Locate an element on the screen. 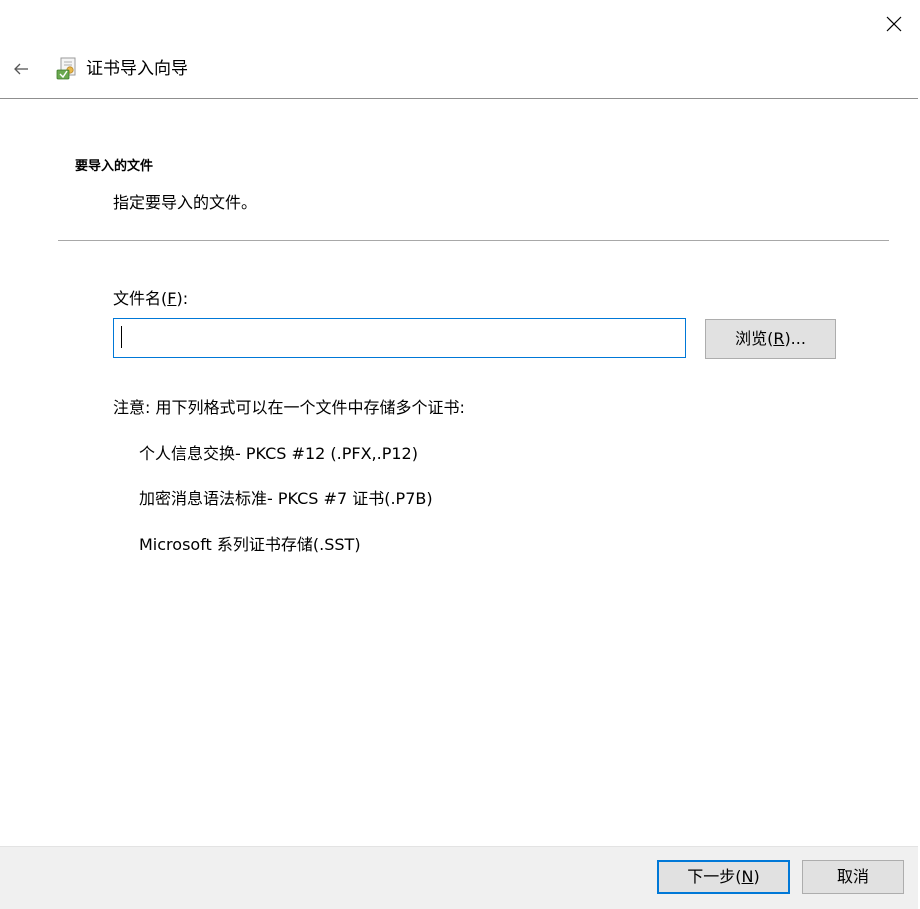  next-button: 下一步(N) is located at coordinates (723, 877).